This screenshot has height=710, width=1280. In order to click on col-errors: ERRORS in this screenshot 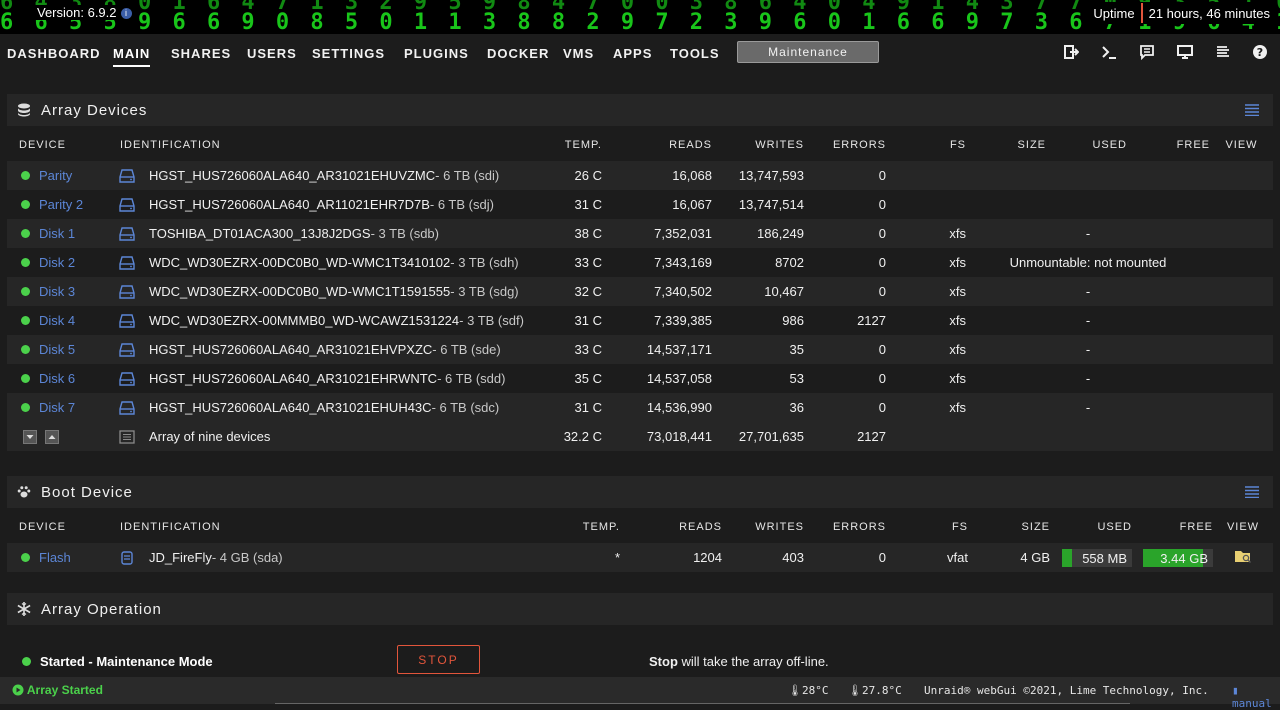, I will do `click(845, 527)`.